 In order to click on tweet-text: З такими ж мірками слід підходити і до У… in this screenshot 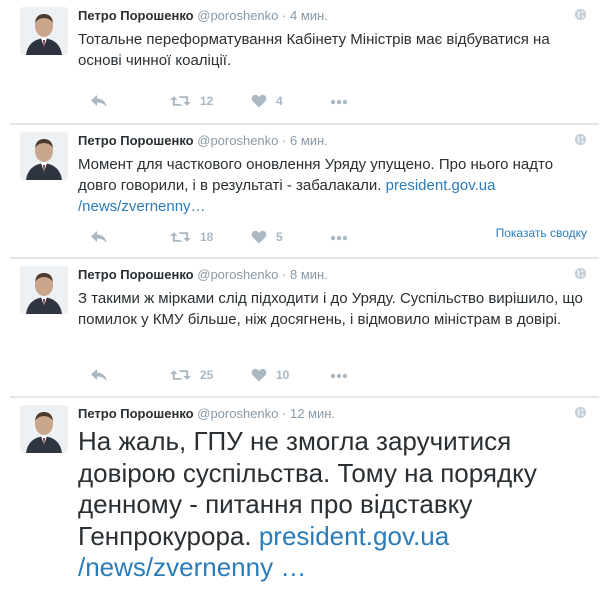, I will do `click(332, 310)`.